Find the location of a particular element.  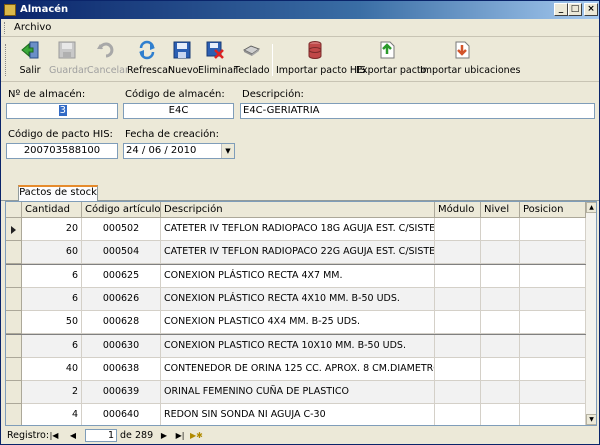

tab-pactos-de-stock: Pactos de stock is located at coordinates (58, 193).